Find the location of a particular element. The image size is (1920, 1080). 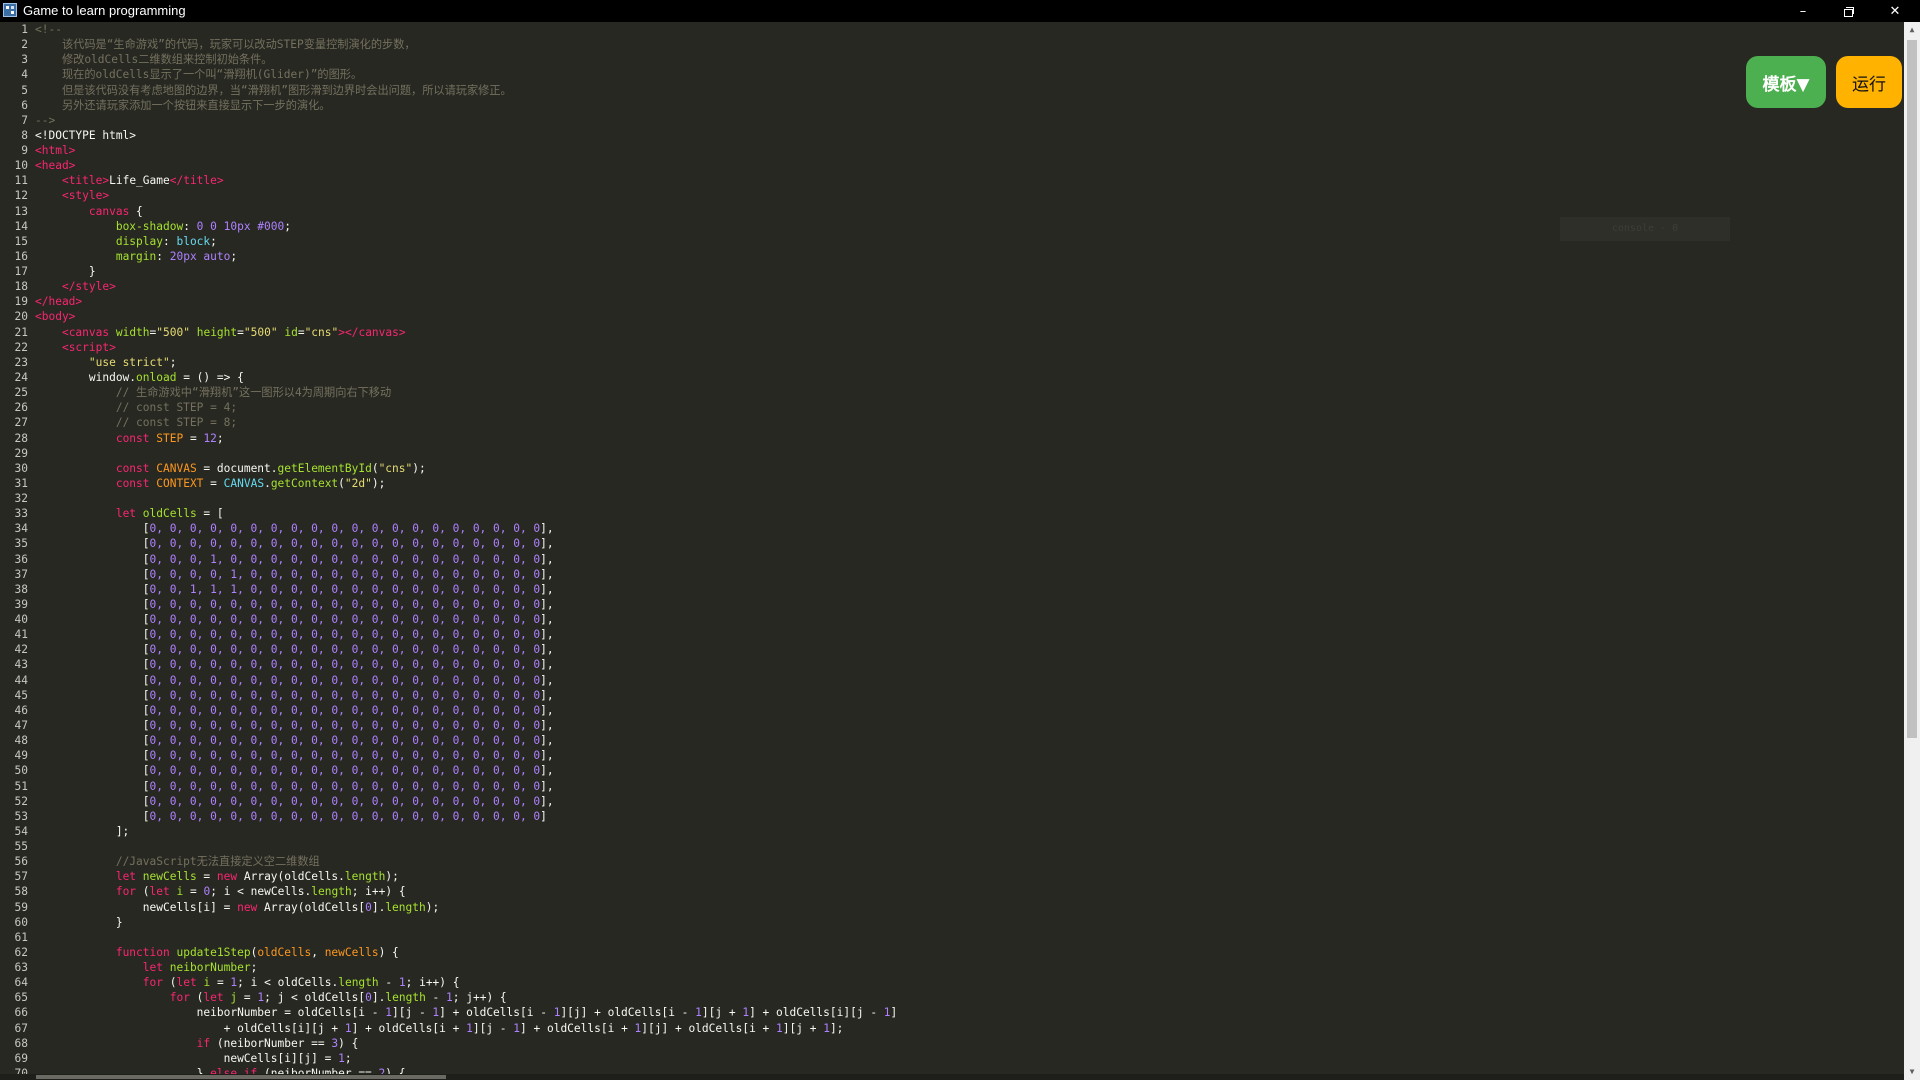

line-number: 39 is located at coordinates (14, 604).